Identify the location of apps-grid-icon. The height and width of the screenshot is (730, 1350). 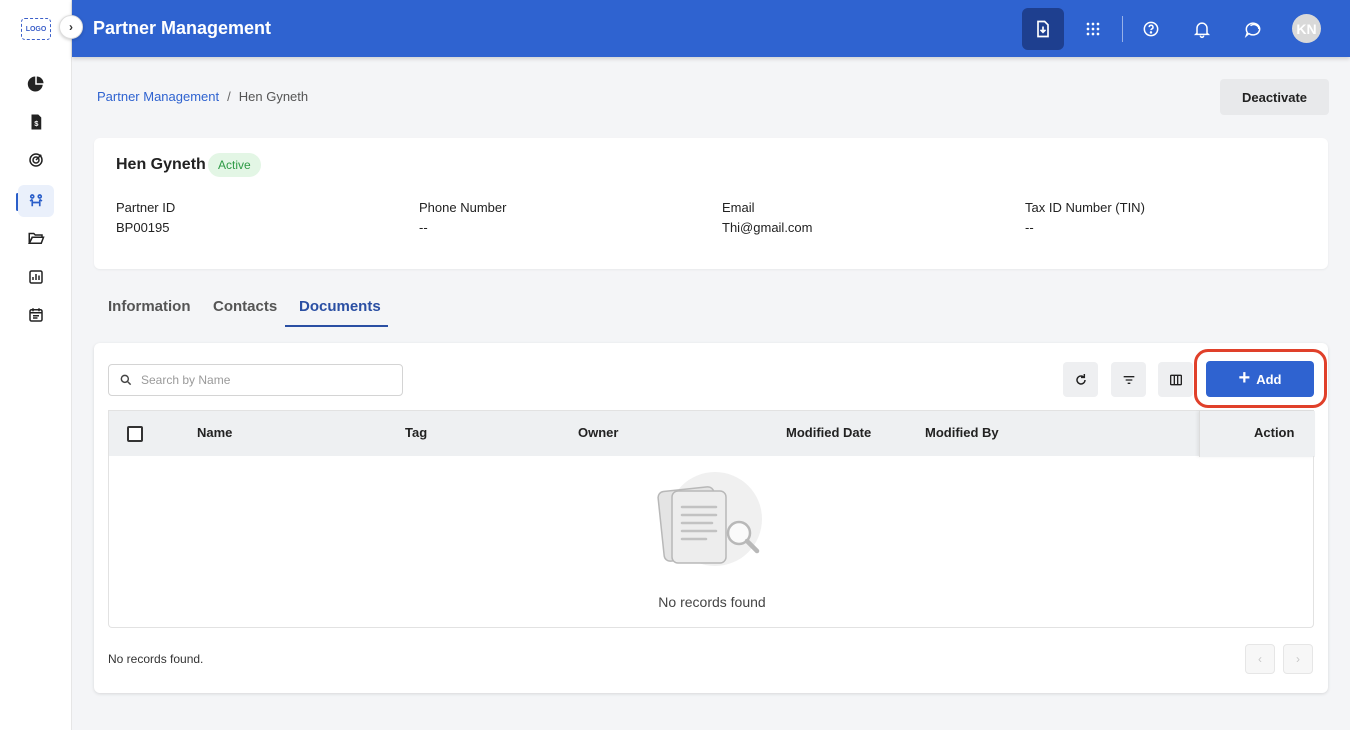
(1093, 29).